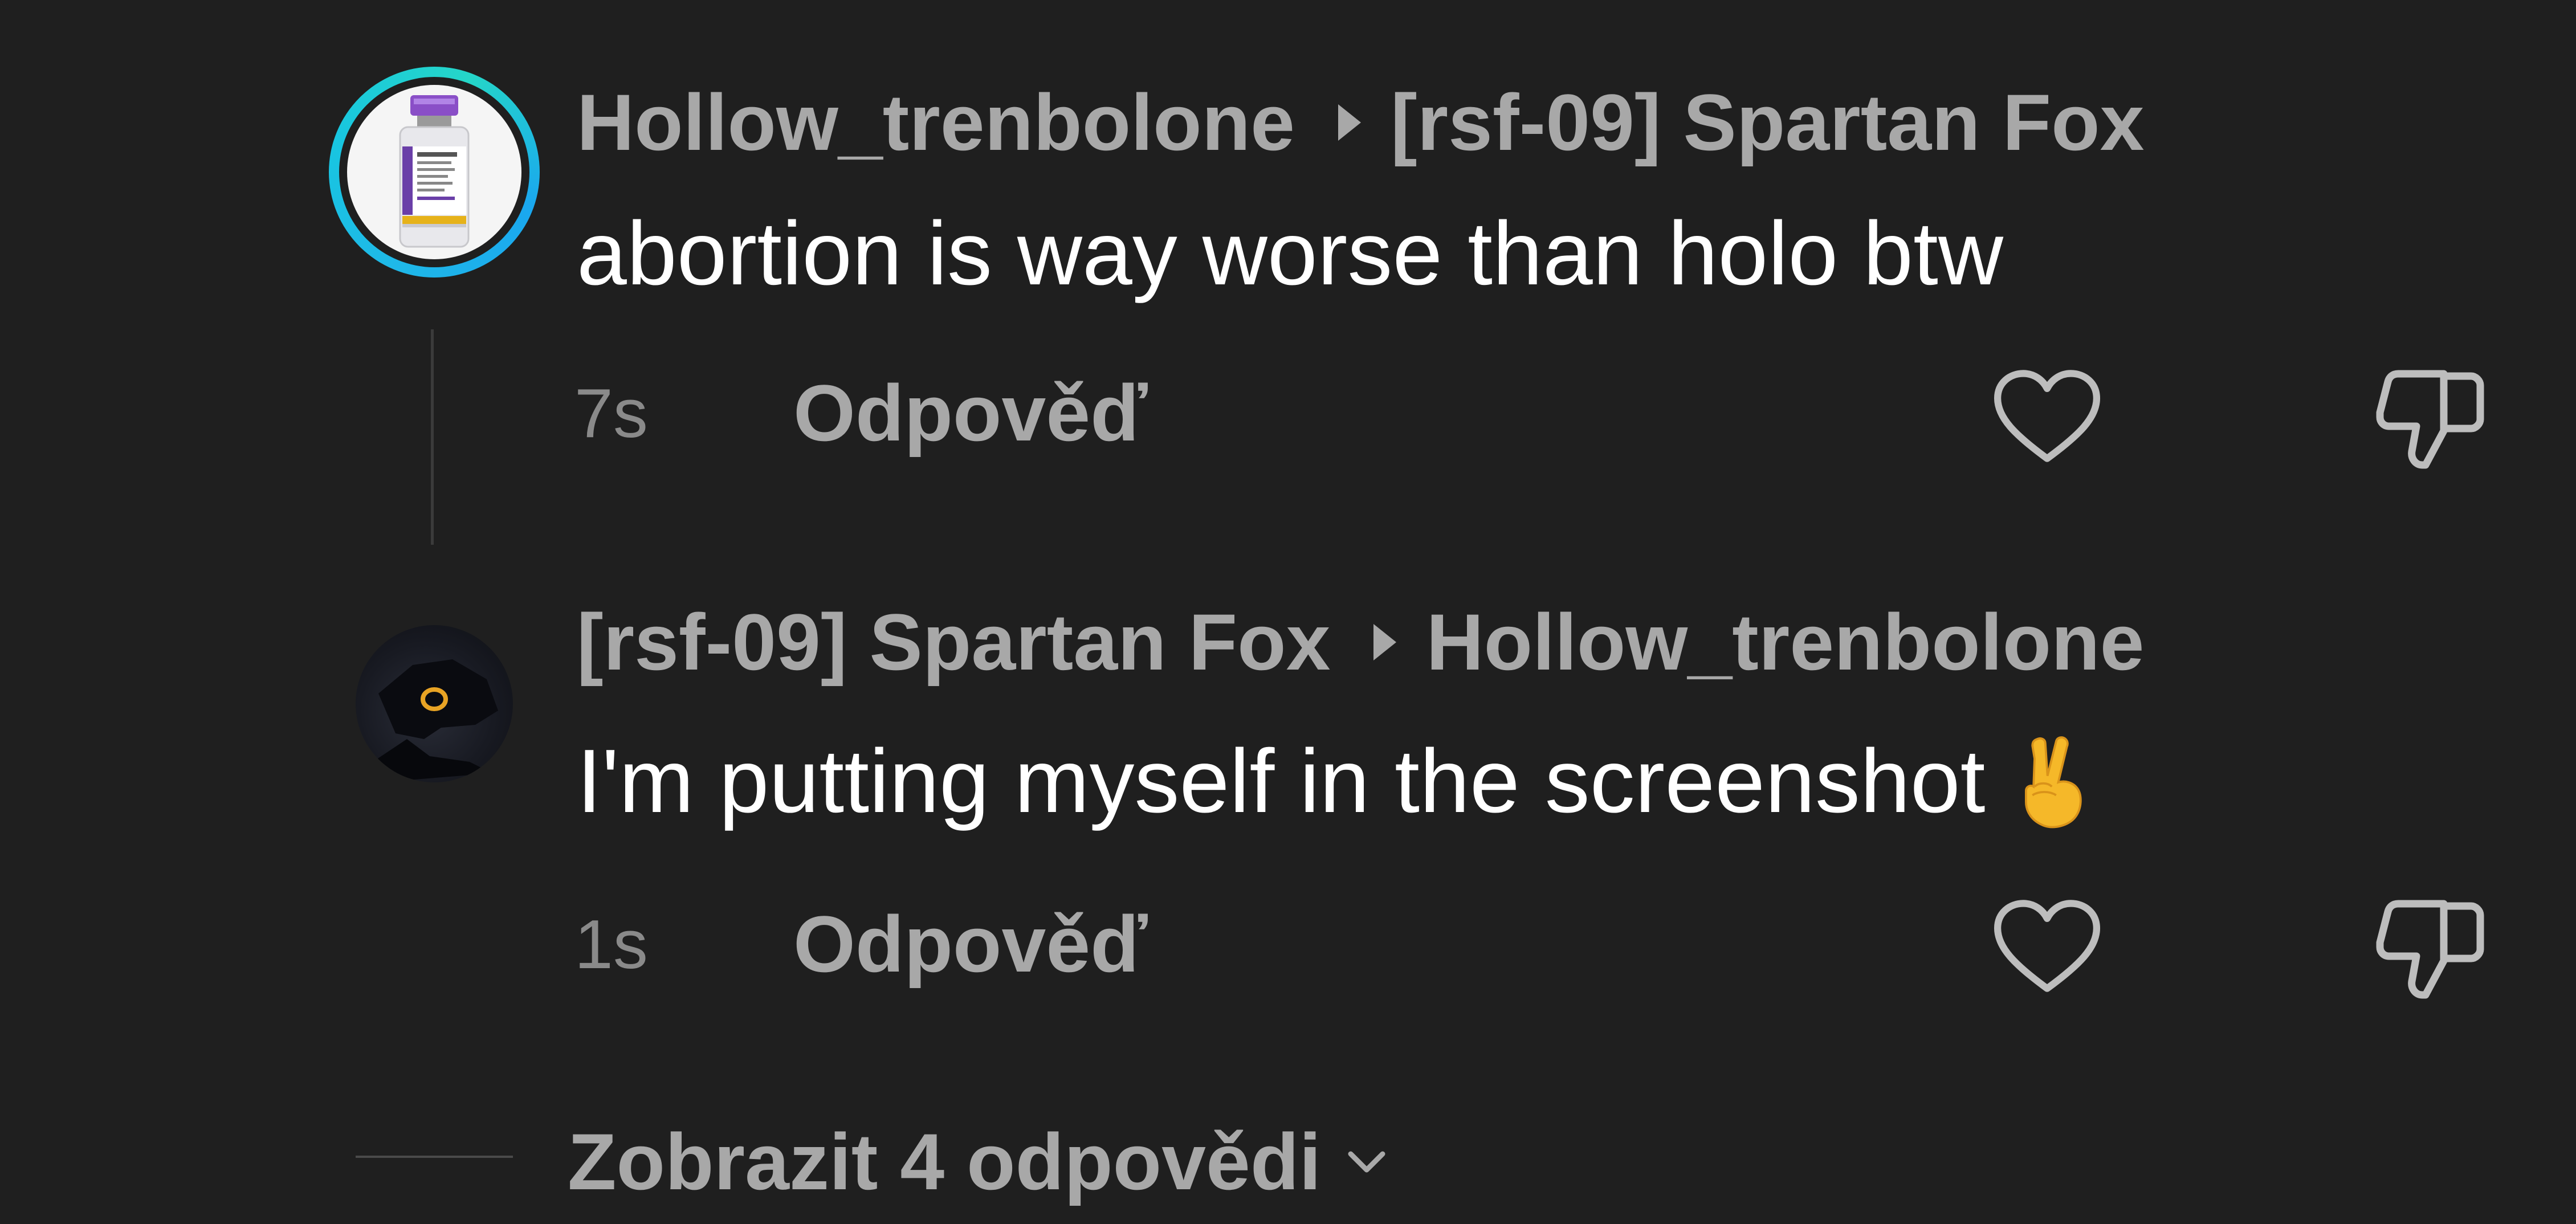 The image size is (2576, 1224). Describe the element at coordinates (970, 944) in the screenshot. I see `reply-button: Odpověď` at that location.